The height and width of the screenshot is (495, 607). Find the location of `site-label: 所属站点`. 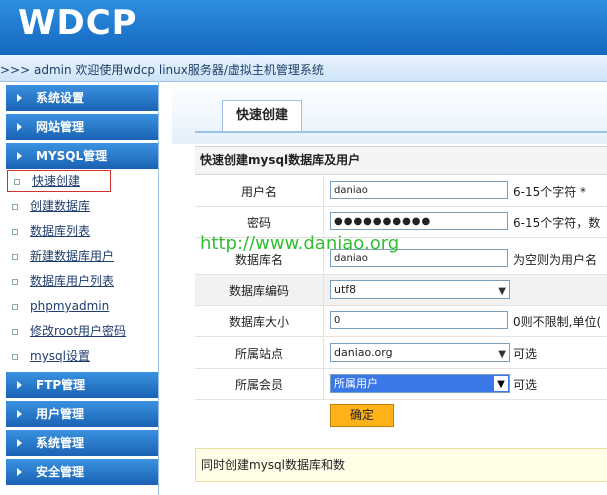

site-label: 所属站点 is located at coordinates (258, 354).